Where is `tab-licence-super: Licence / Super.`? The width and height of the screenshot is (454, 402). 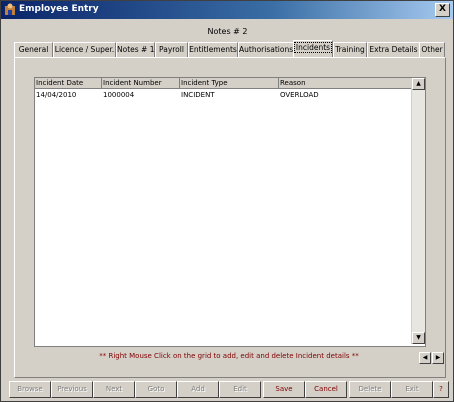
tab-licence-super: Licence / Super. is located at coordinates (84, 49).